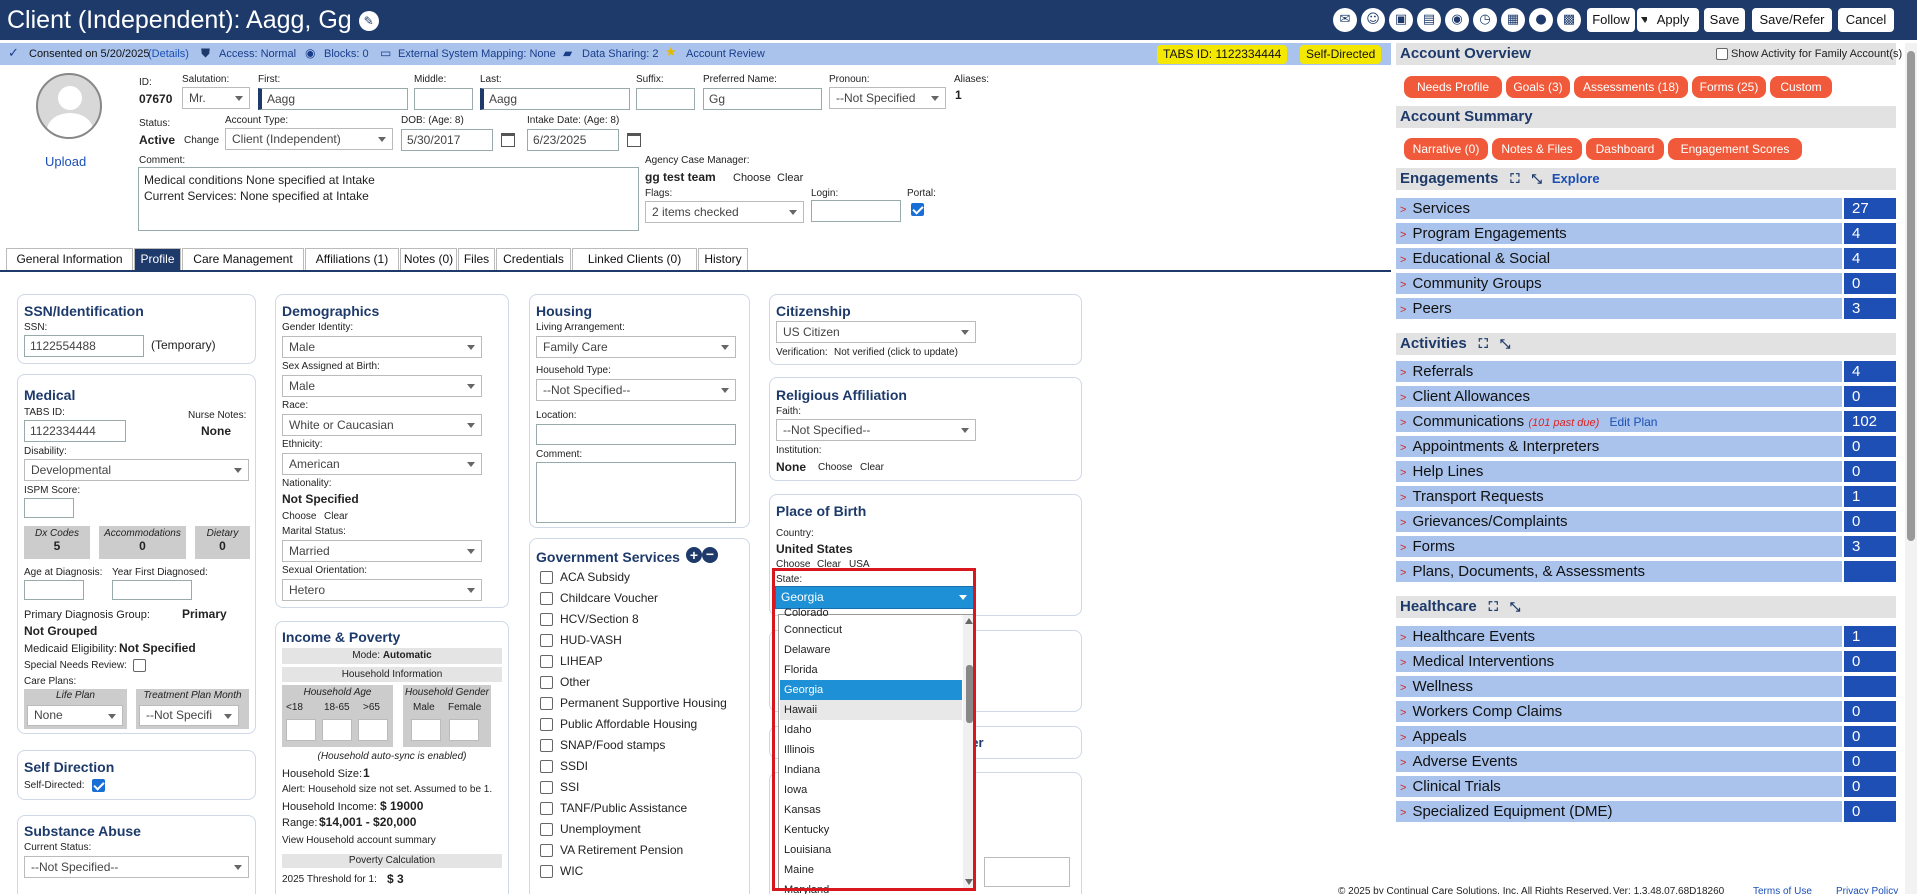 The image size is (1917, 894). I want to click on activity-row-appointments: > Appointments & Interpreters 0, so click(1646, 446).